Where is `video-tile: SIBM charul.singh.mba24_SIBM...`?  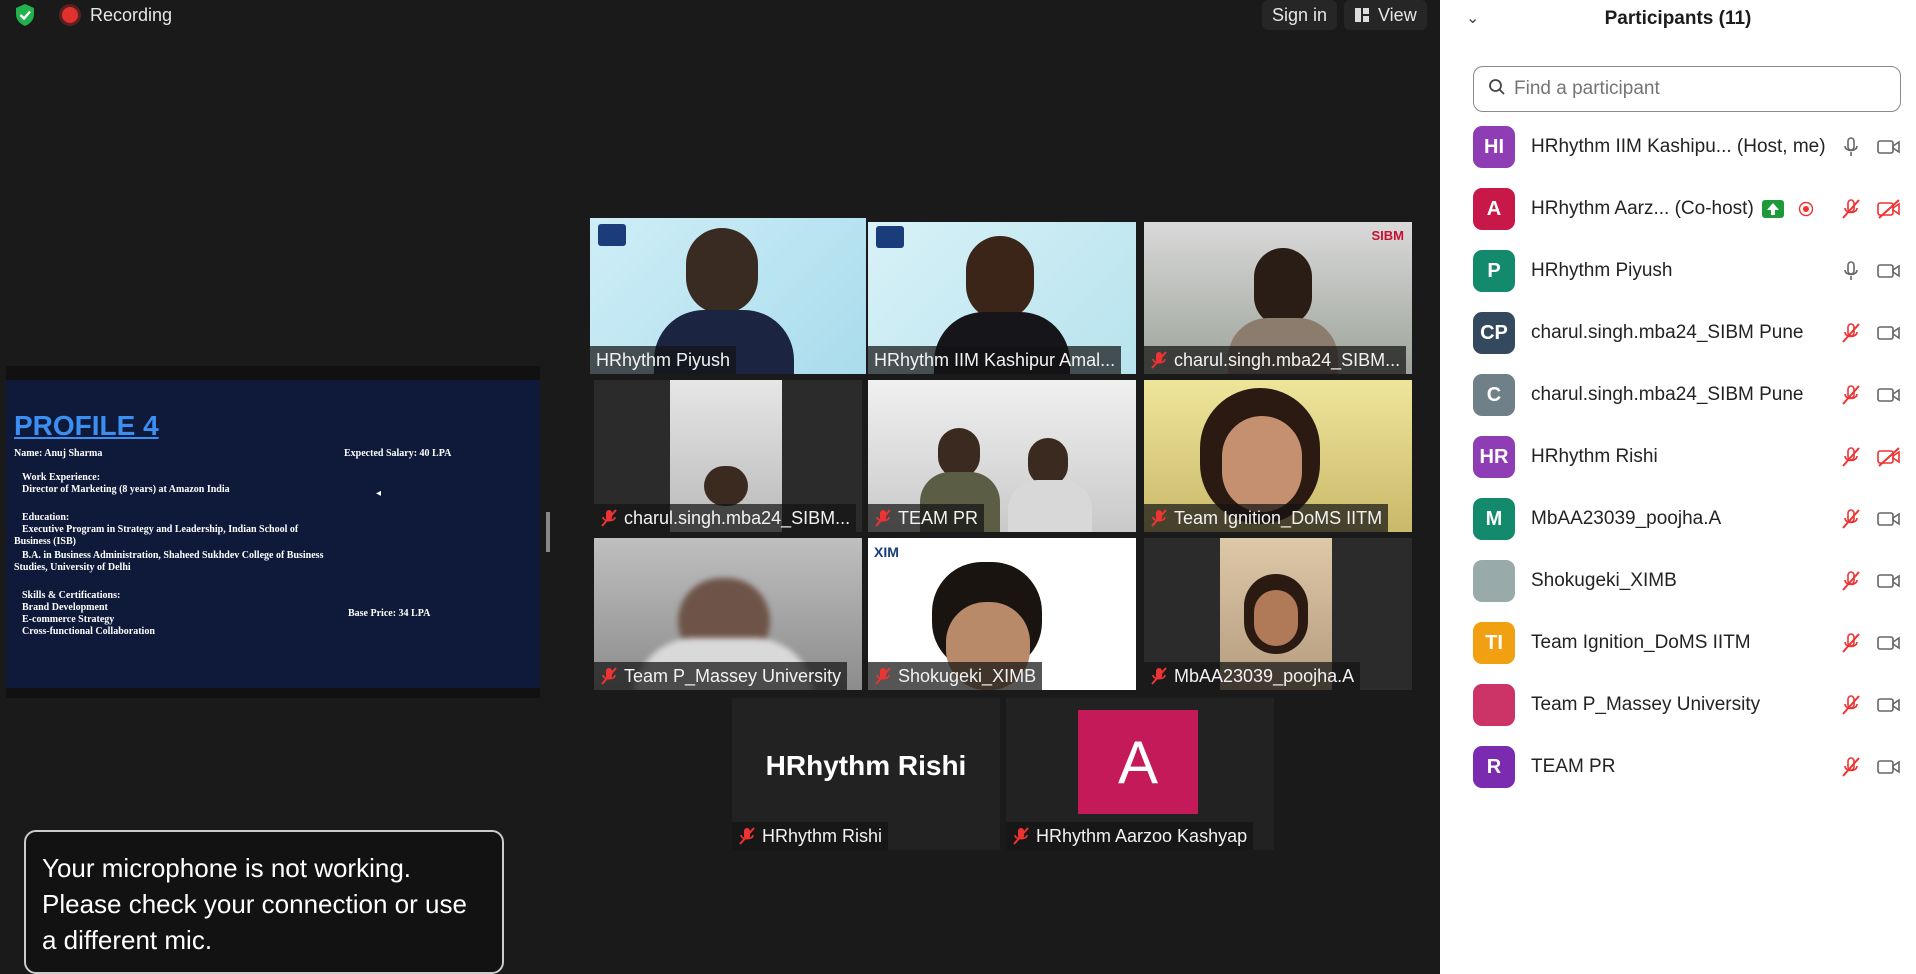 video-tile: SIBM charul.singh.mba24_SIBM... is located at coordinates (1278, 298).